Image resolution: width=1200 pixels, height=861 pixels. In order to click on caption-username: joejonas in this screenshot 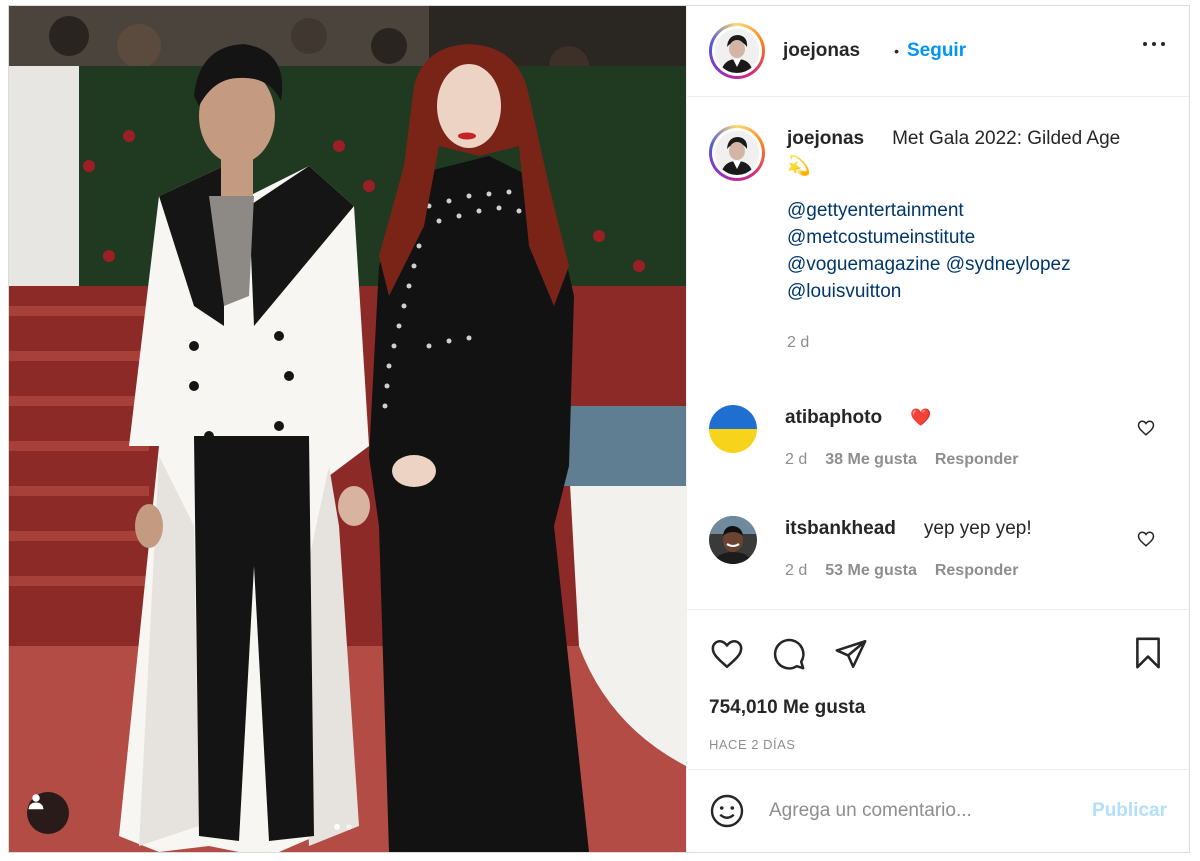, I will do `click(825, 138)`.